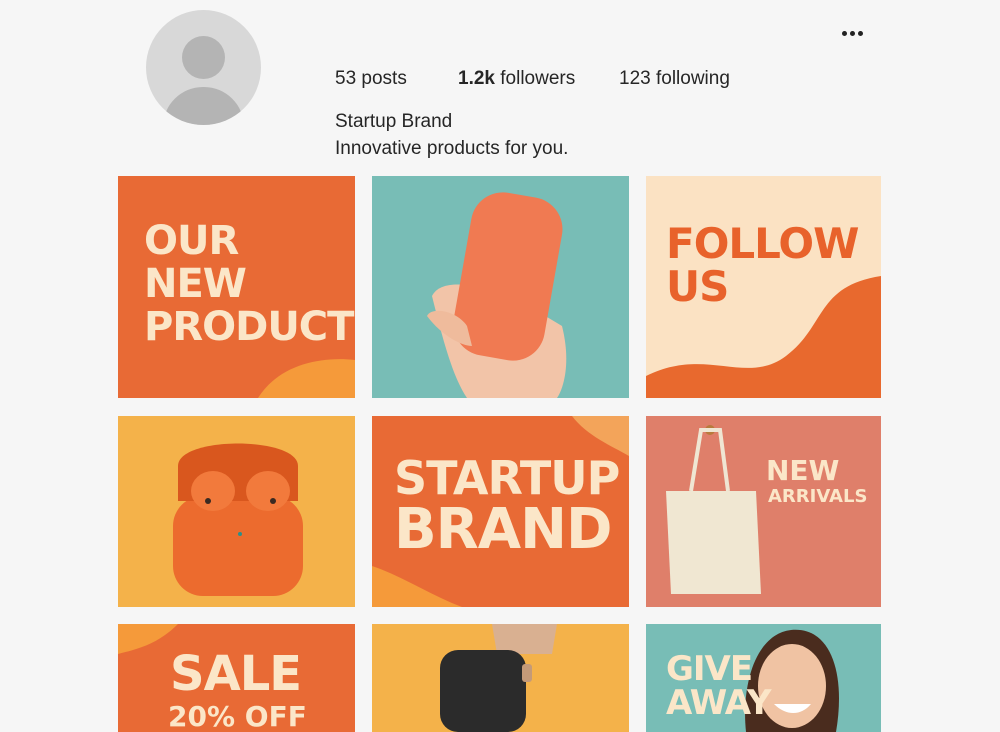 The height and width of the screenshot is (732, 1000). I want to click on post-our-new-product: OUR NEW PRODUCT, so click(236, 287).